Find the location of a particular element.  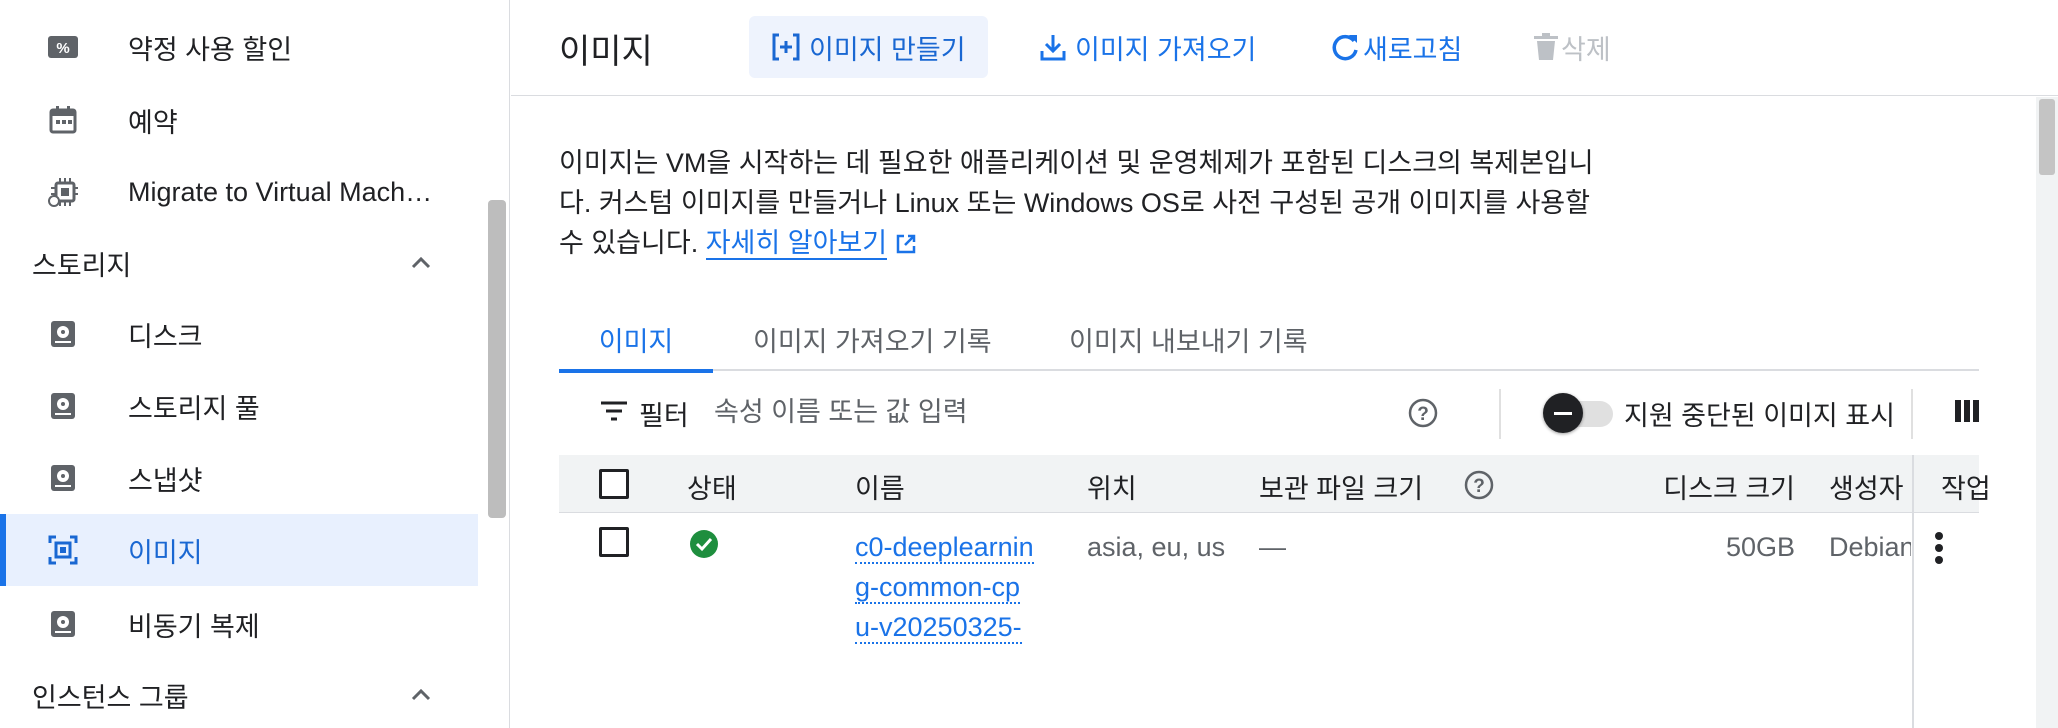

delete-button: 삭제 is located at coordinates (1572, 47).